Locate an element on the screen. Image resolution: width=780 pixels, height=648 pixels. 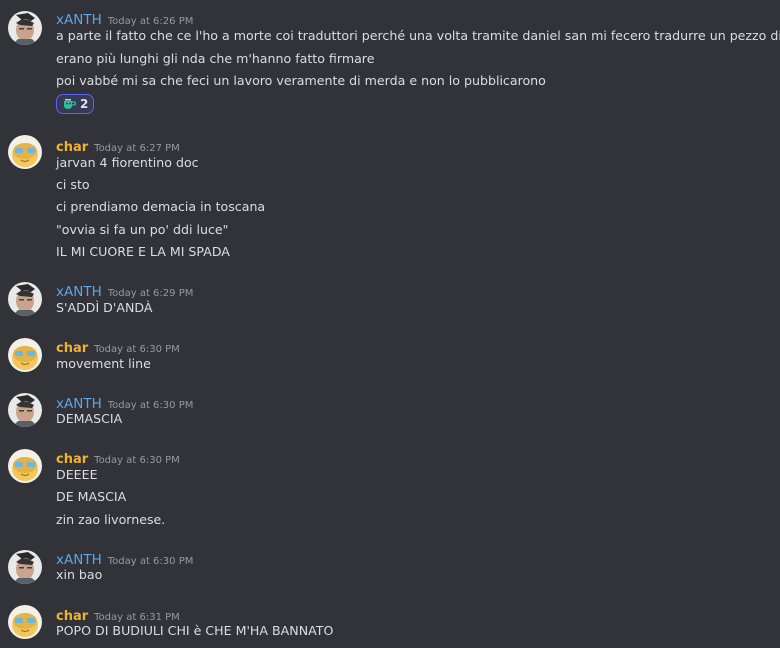
timestamp: Today at 6:29 PM is located at coordinates (150, 293).